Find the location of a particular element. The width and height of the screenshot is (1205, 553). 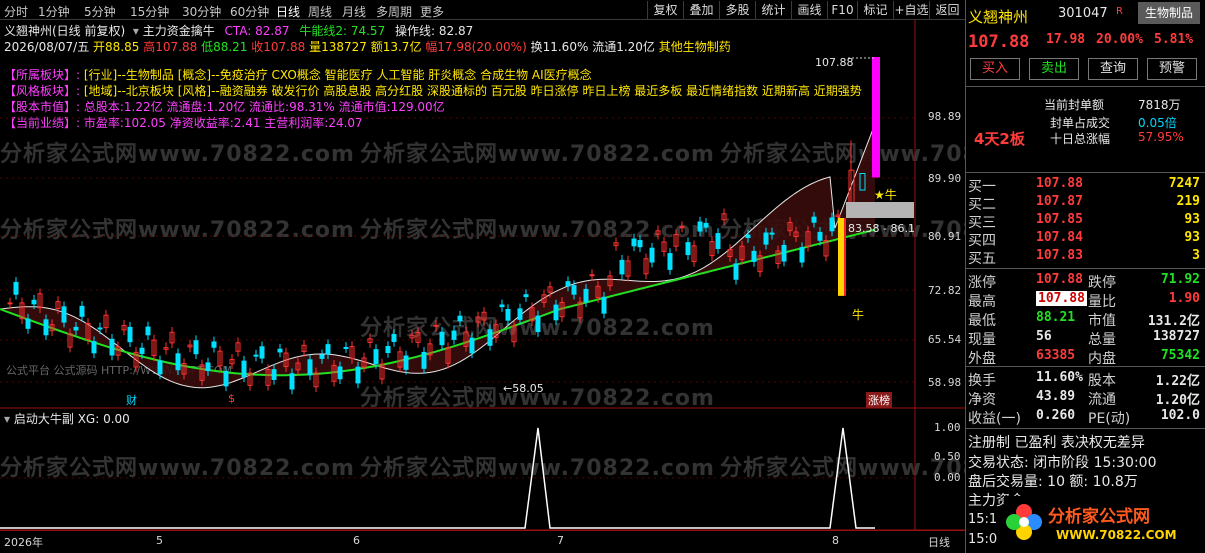

period-15min: 15分钟 is located at coordinates (149, 11).